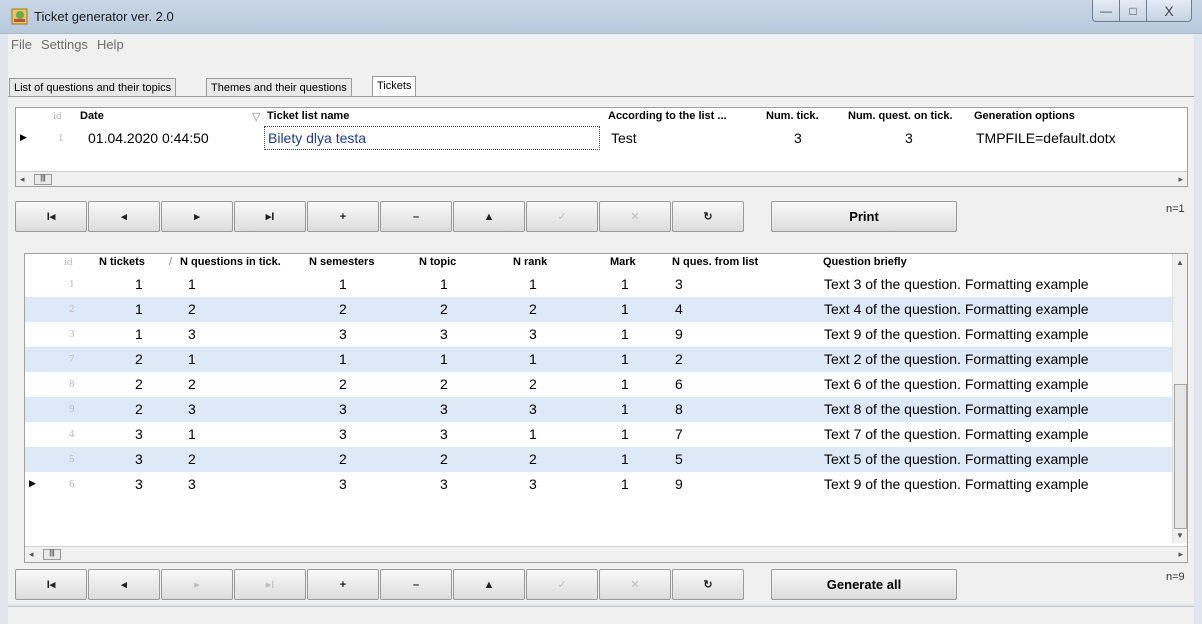 The image size is (1202, 624). What do you see at coordinates (93, 88) in the screenshot?
I see `tab-questions-topics: List of questions and their topics` at bounding box center [93, 88].